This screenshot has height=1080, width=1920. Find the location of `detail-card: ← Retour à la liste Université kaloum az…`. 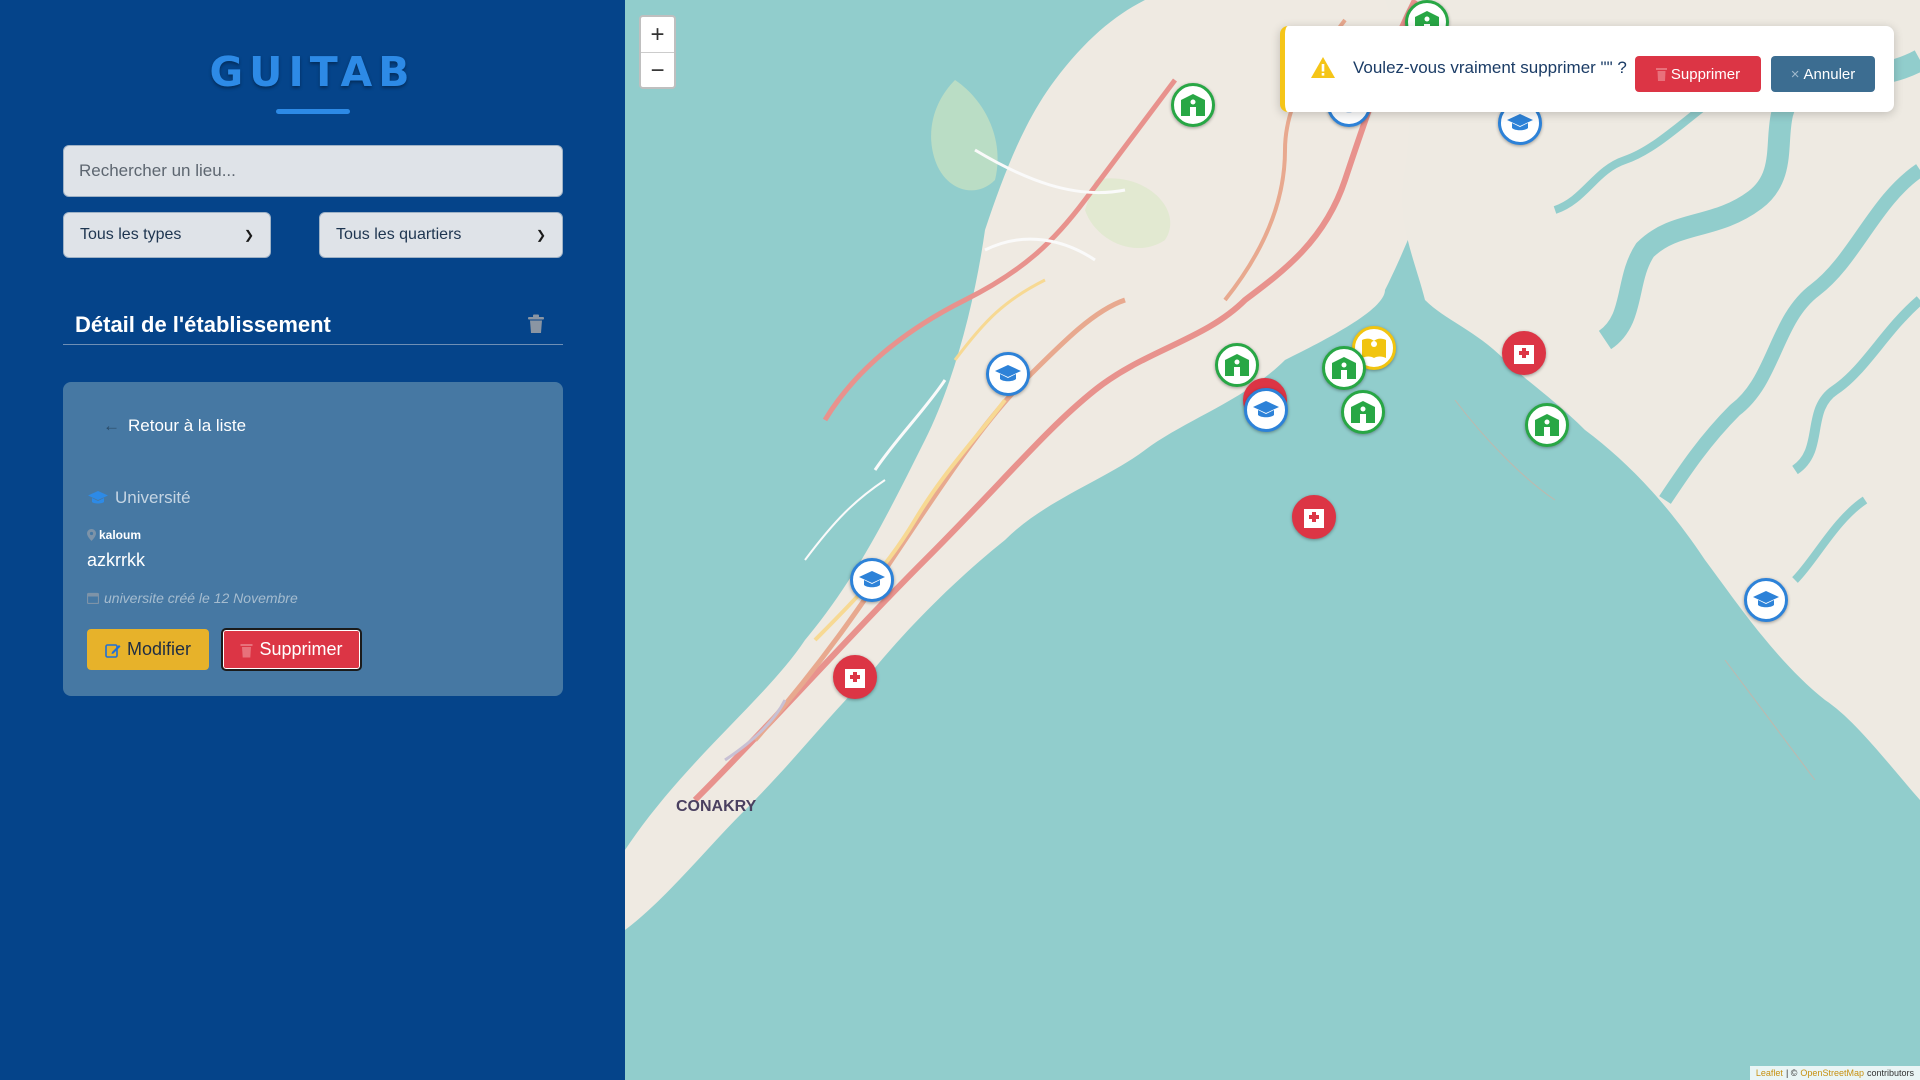

detail-card: ← Retour à la liste Université kaloum az… is located at coordinates (313, 539).